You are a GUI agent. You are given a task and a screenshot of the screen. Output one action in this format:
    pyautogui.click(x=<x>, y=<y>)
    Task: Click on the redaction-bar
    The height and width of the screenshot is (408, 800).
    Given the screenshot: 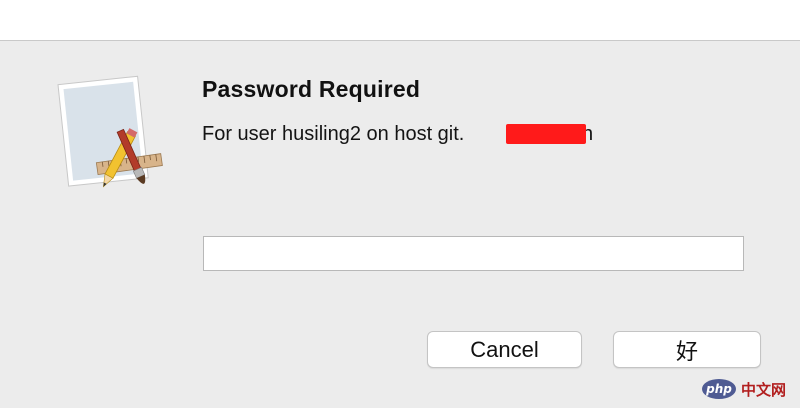 What is the action you would take?
    pyautogui.click(x=546, y=134)
    